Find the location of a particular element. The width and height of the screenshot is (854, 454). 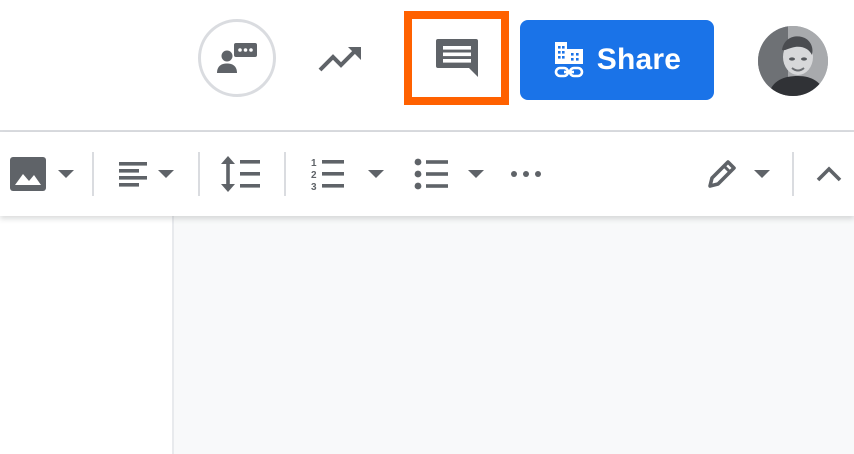

pencil-edit-icon is located at coordinates (722, 174).